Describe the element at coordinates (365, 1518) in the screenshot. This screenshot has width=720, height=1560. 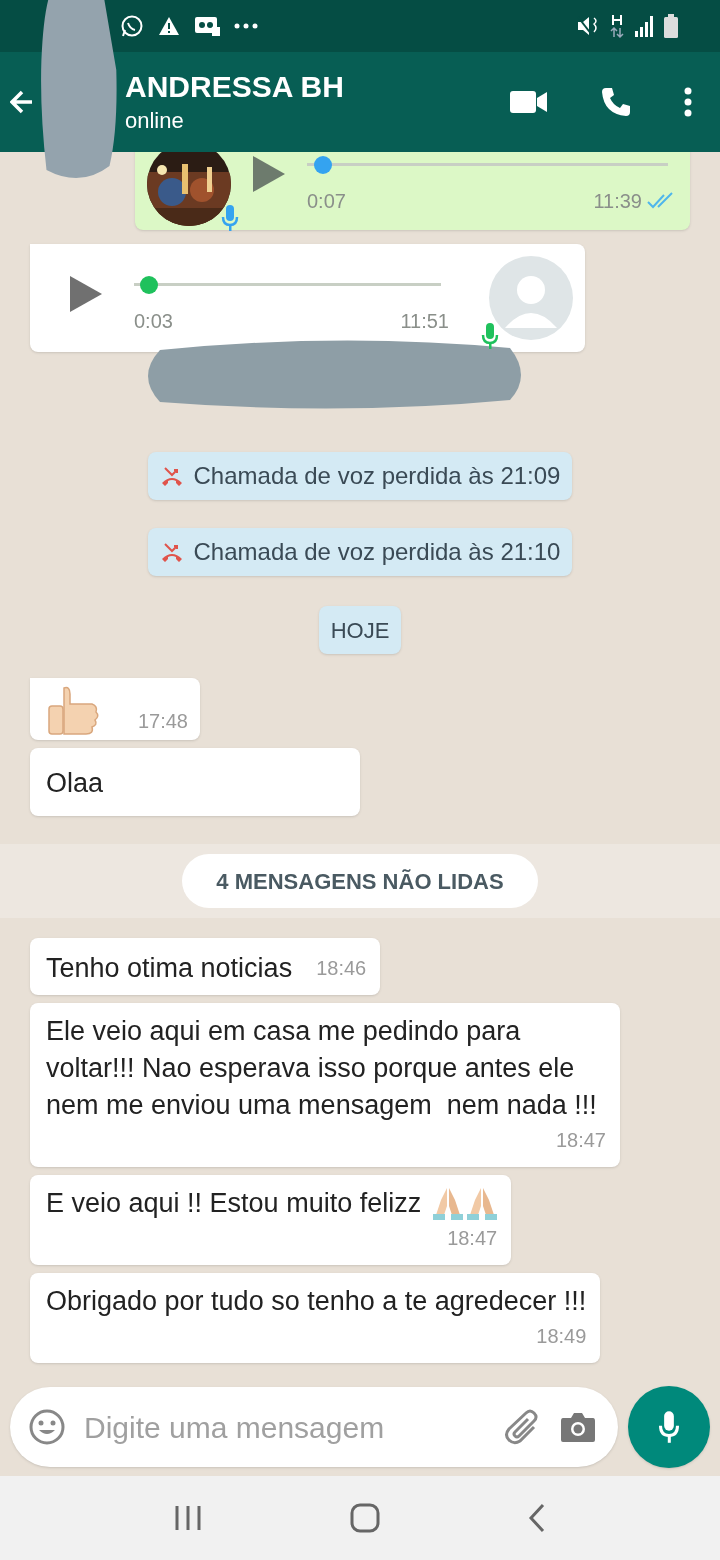
I see `home-icon` at that location.